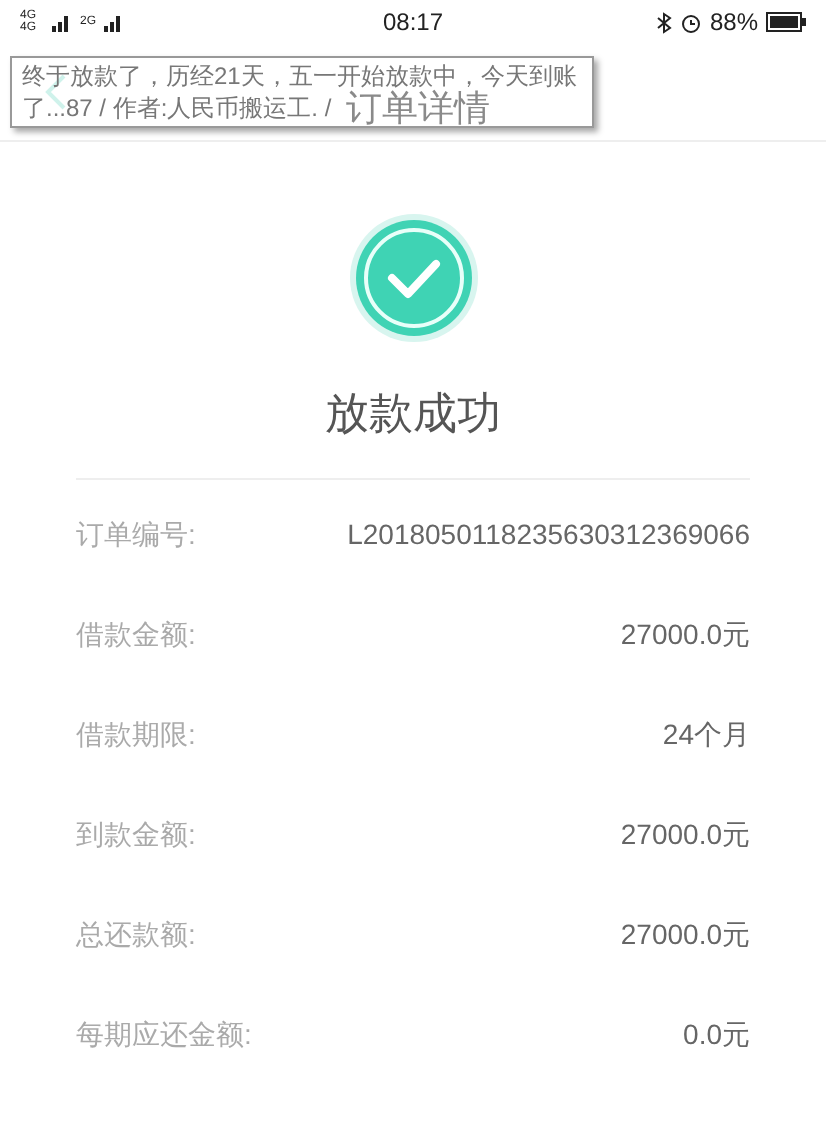  I want to click on field-label: 总还款额:, so click(136, 934).